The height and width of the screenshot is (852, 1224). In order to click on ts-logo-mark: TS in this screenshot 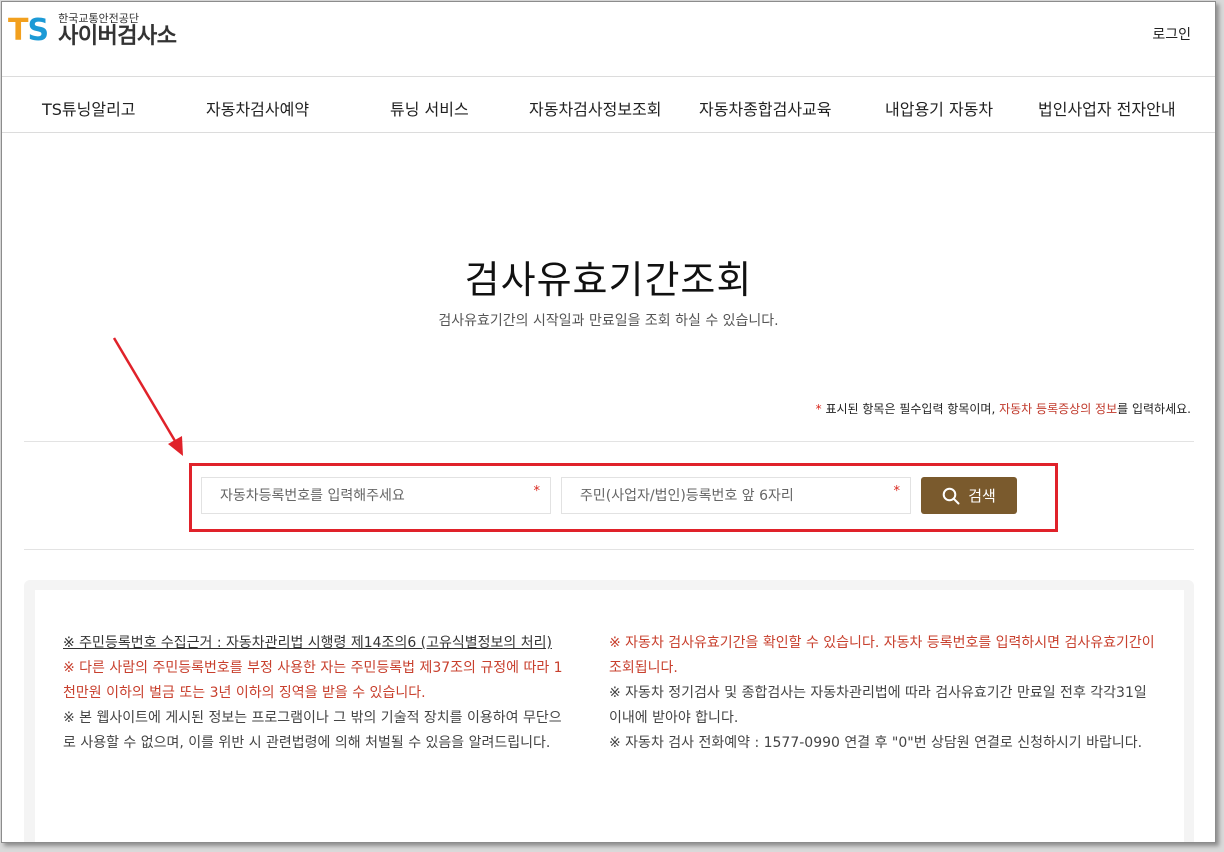, I will do `click(28, 30)`.